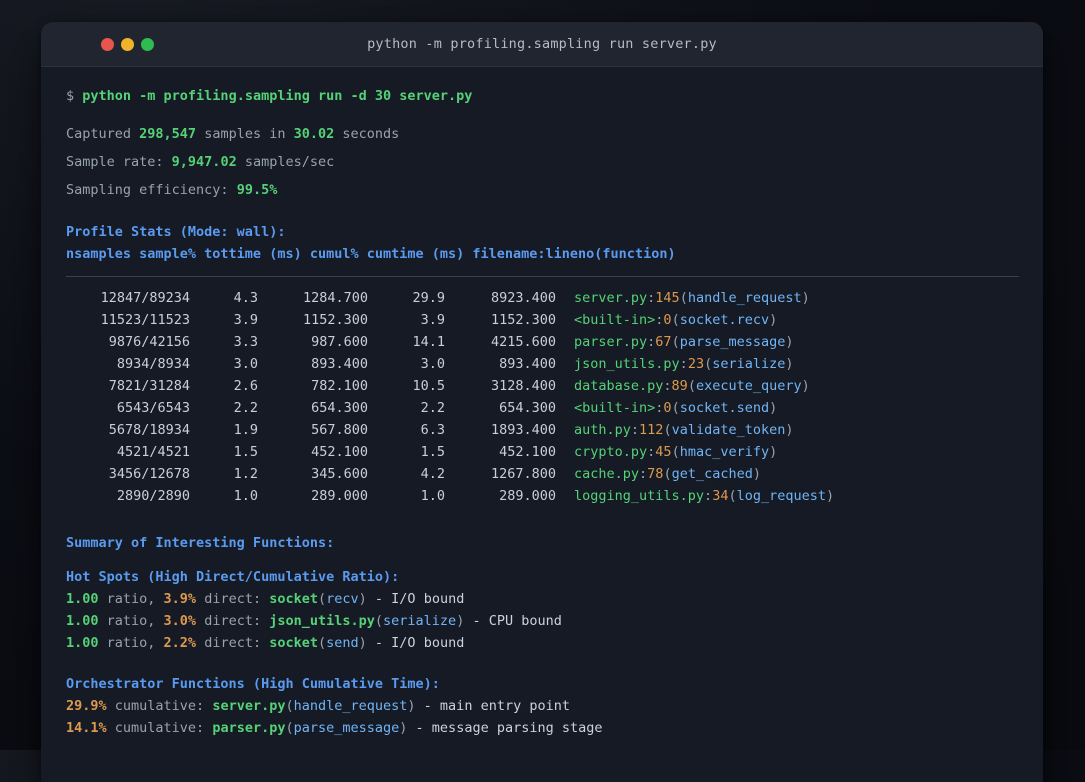 Image resolution: width=1085 pixels, height=782 pixels. Describe the element at coordinates (663, 342) in the screenshot. I see `lineno: 67` at that location.